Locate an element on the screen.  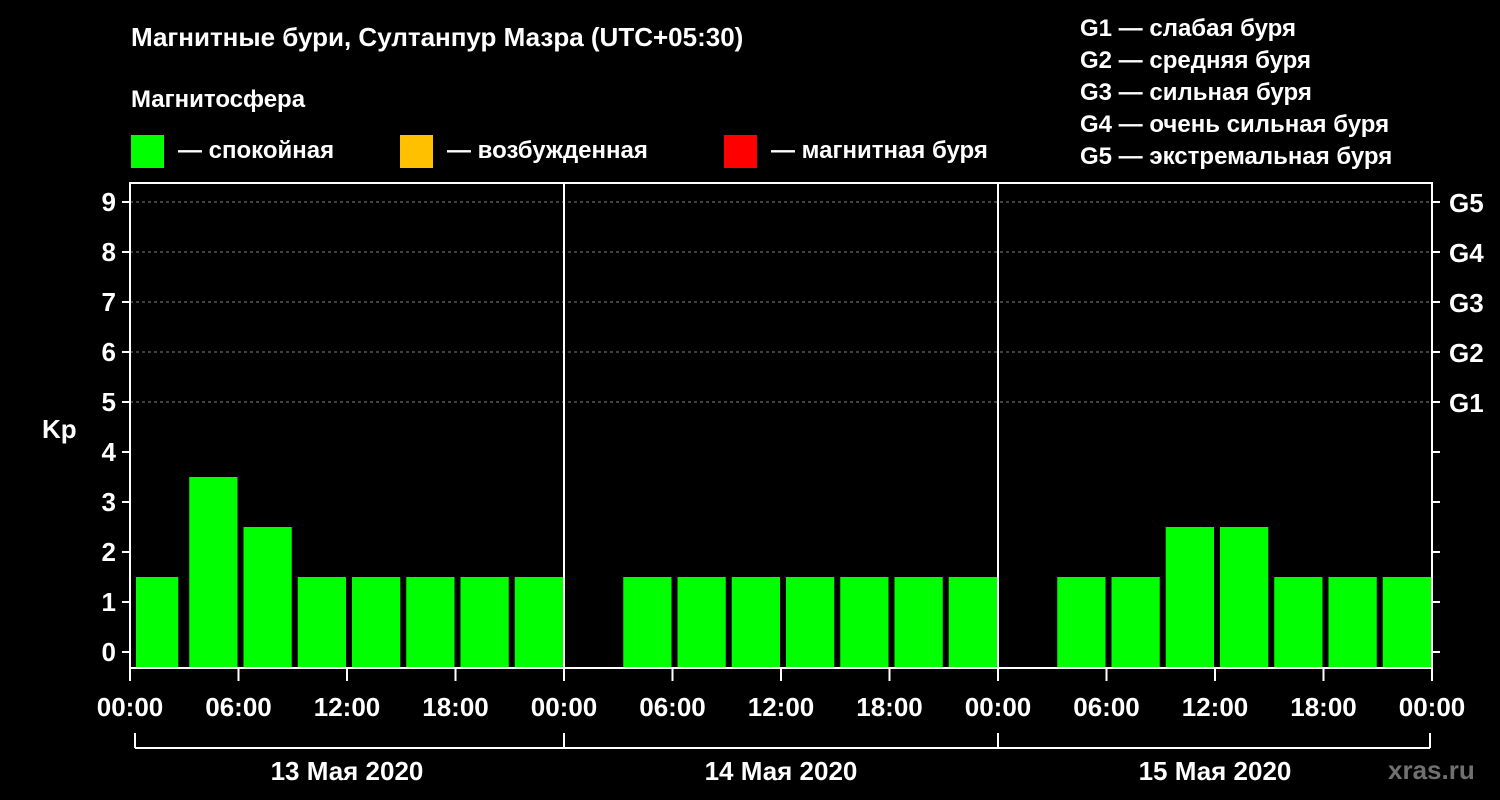
day-label: 15 Мая 2020 is located at coordinates (1215, 771).